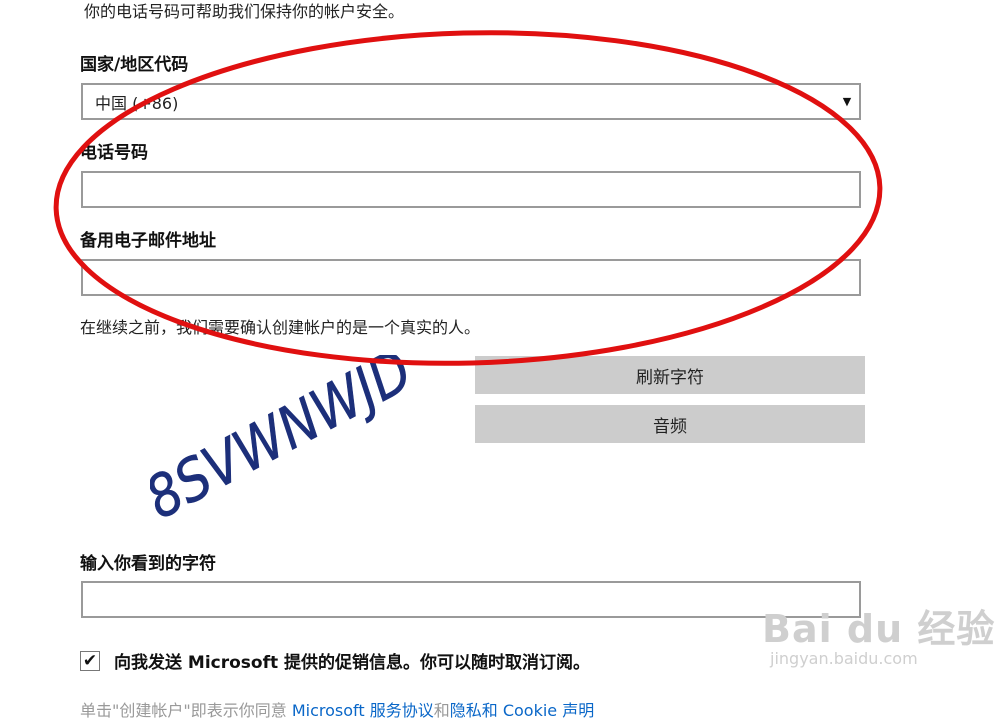  What do you see at coordinates (244, 11) in the screenshot?
I see `intro-text: 你的电话号码可帮助我们保持你的帐户安全。` at bounding box center [244, 11].